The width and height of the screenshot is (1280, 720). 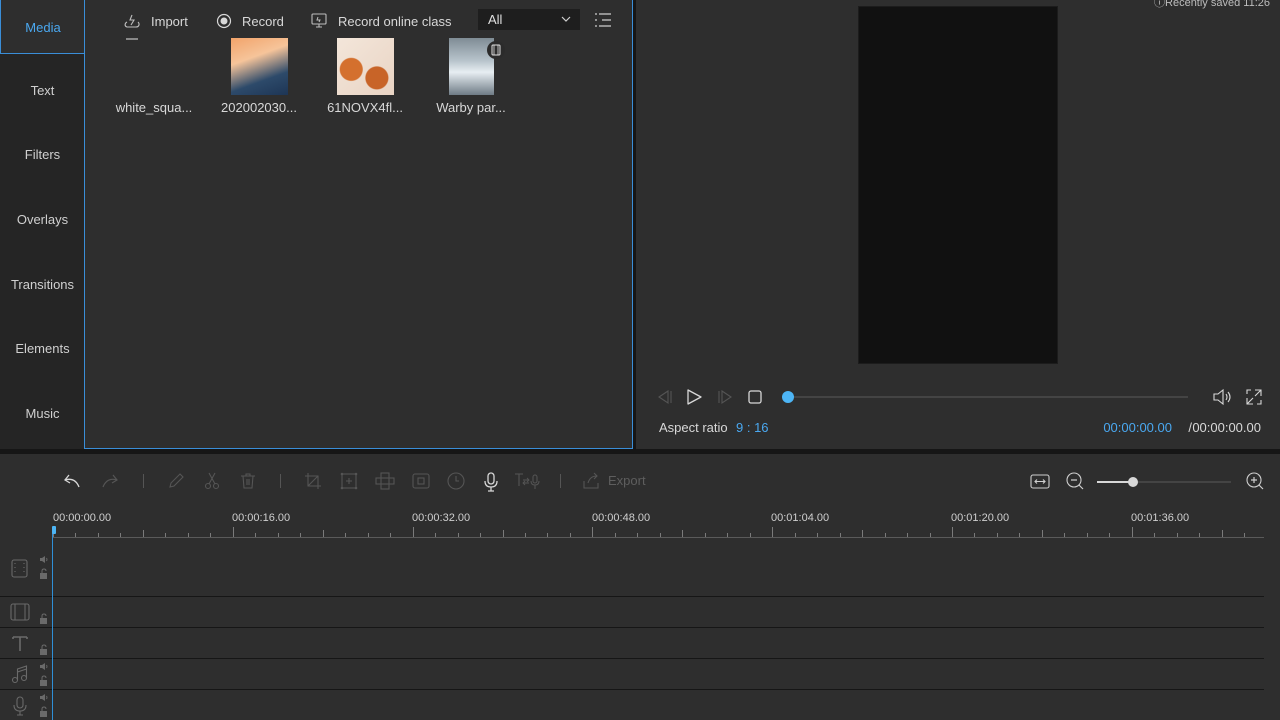 What do you see at coordinates (755, 397) in the screenshot?
I see `stop-icon` at bounding box center [755, 397].